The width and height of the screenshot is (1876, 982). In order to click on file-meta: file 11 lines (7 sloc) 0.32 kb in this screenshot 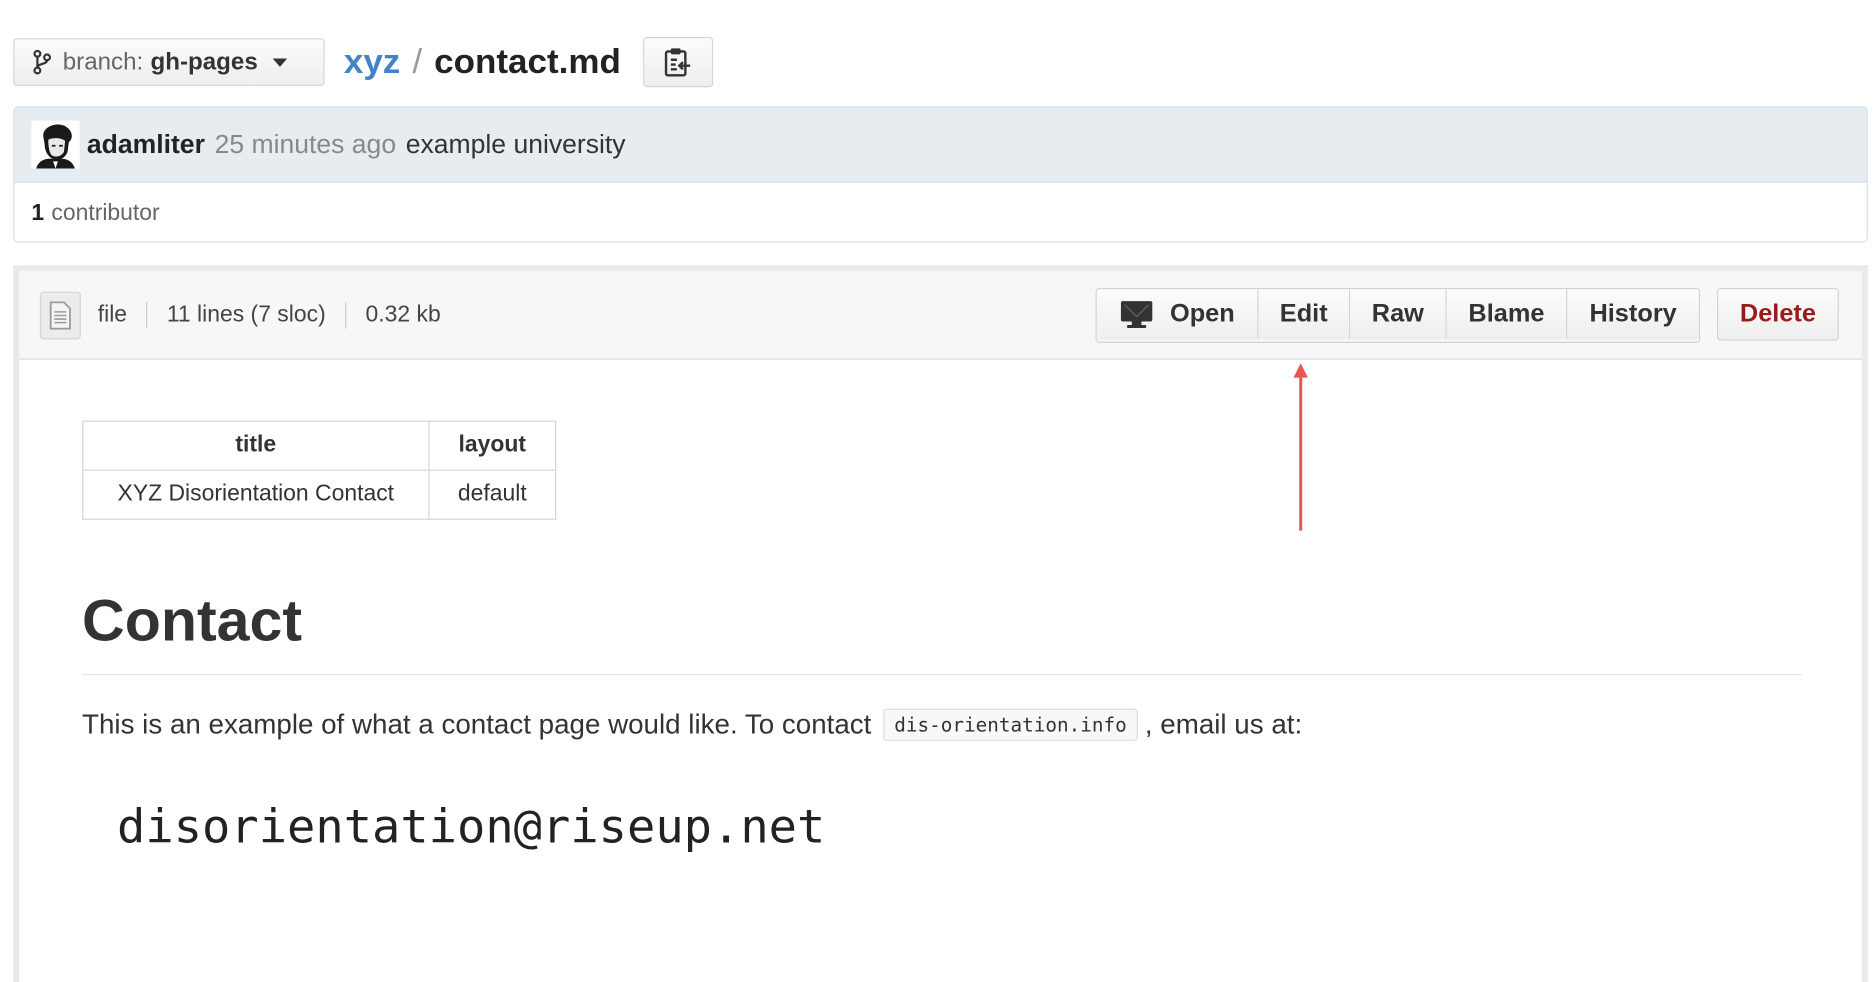, I will do `click(269, 315)`.